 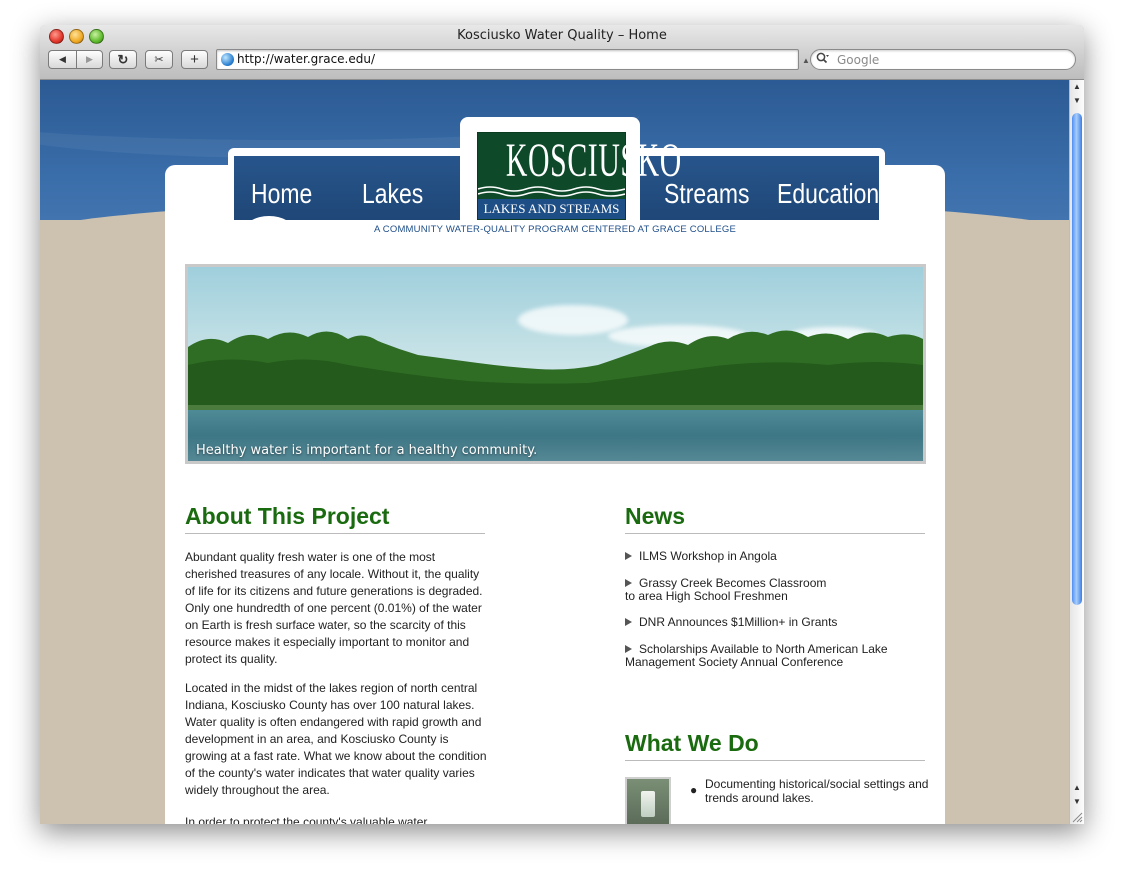 I want to click on vertical-scrollbar: ▲ ▼ ▲ ▼, so click(x=1076, y=452).